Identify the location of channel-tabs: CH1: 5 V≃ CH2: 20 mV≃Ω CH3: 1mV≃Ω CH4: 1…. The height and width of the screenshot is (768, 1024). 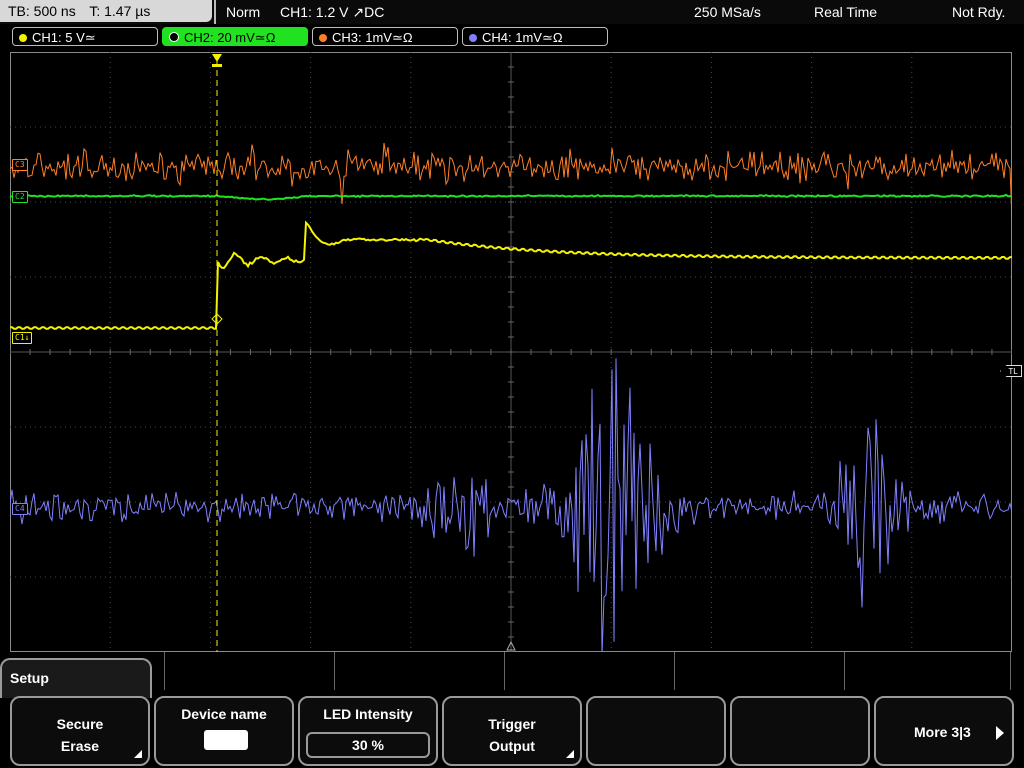
(512, 37).